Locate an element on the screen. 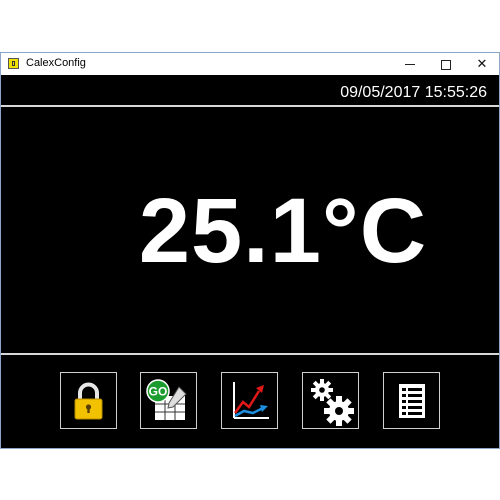 The height and width of the screenshot is (500, 500). chart-icon is located at coordinates (251, 400).